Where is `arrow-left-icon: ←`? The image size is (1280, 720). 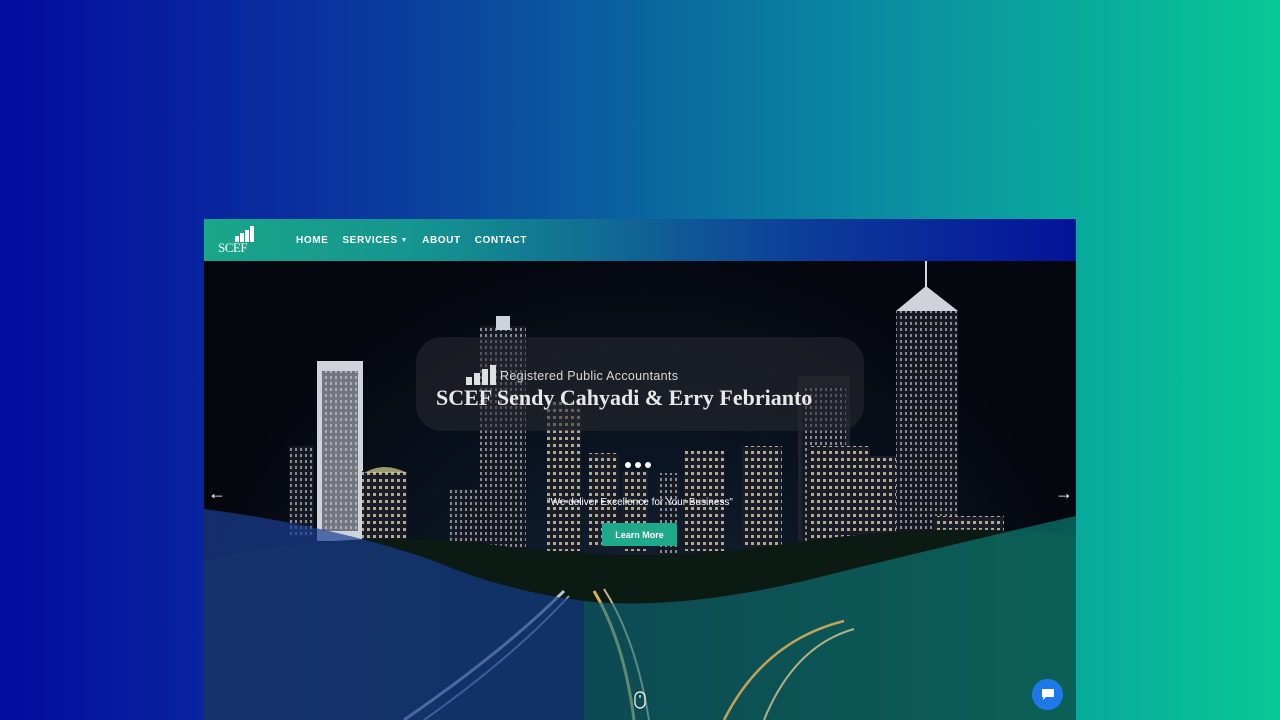
arrow-left-icon: ← is located at coordinates (217, 493).